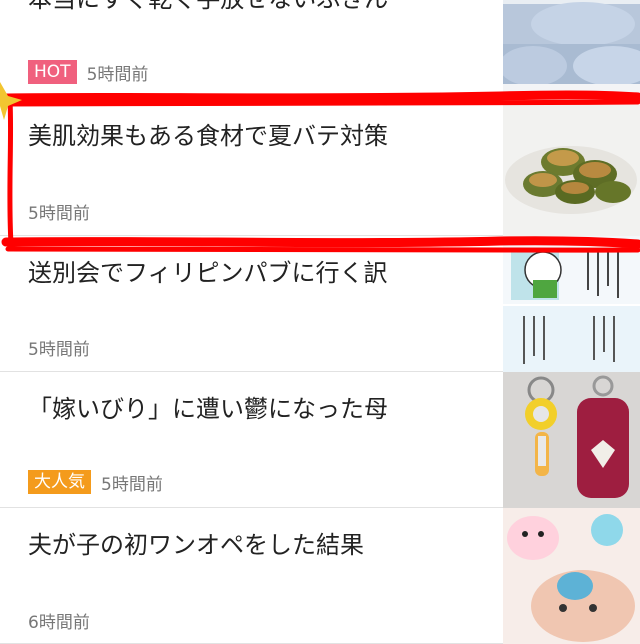 The height and width of the screenshot is (644, 640). I want to click on timestamp: 6時間前, so click(59, 622).